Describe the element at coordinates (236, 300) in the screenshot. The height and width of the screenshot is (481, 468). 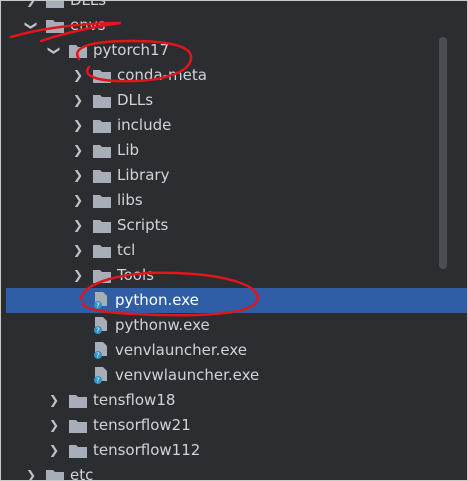
I see `tree-item-python-exe: ? python.exe` at that location.